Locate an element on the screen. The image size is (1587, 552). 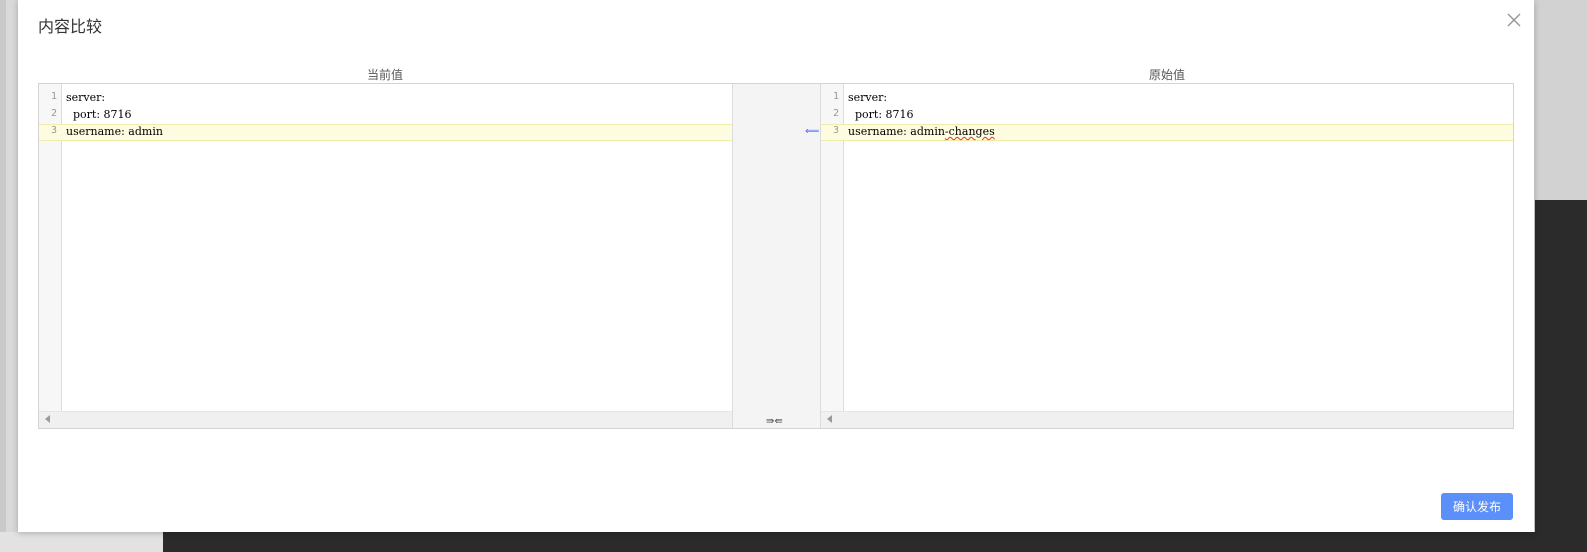
code-text-prefix: username: admin is located at coordinates (896, 131).